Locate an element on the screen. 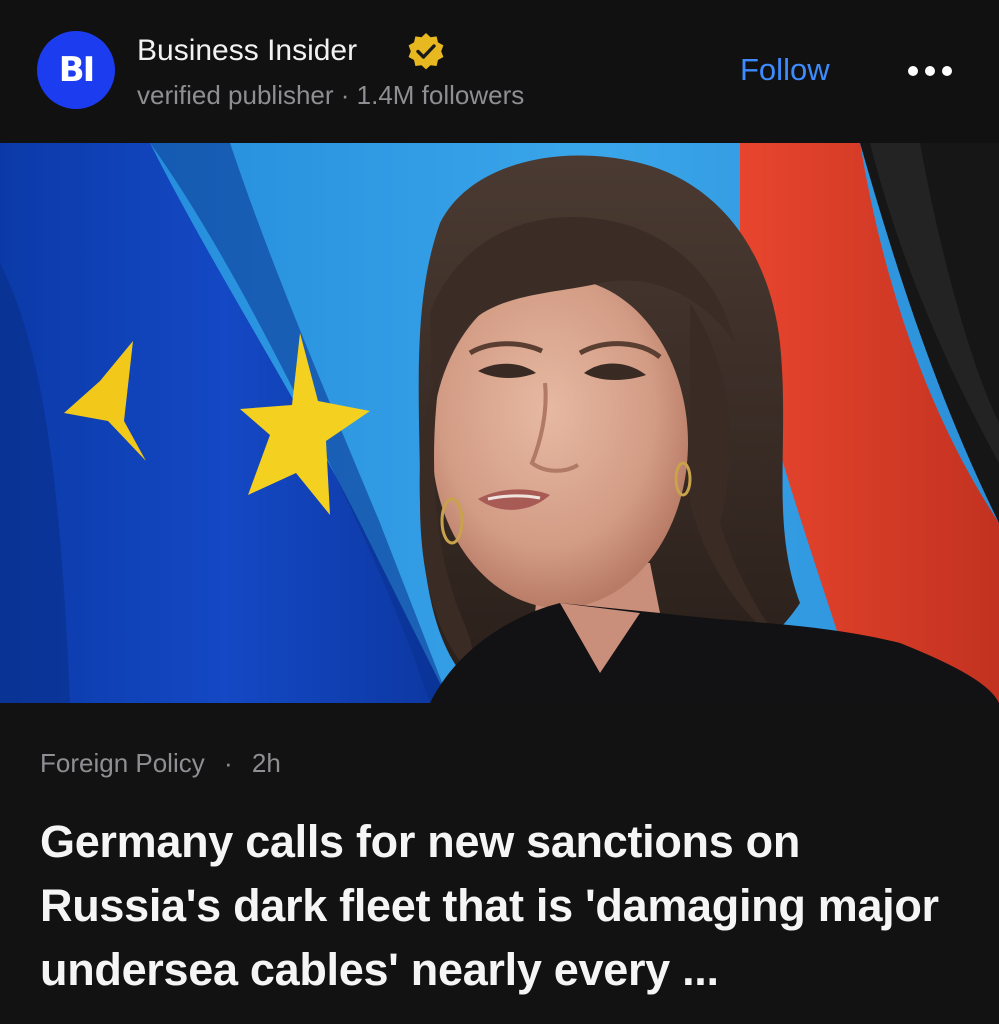 This screenshot has width=999, height=1024. follow-button: Follow is located at coordinates (785, 70).